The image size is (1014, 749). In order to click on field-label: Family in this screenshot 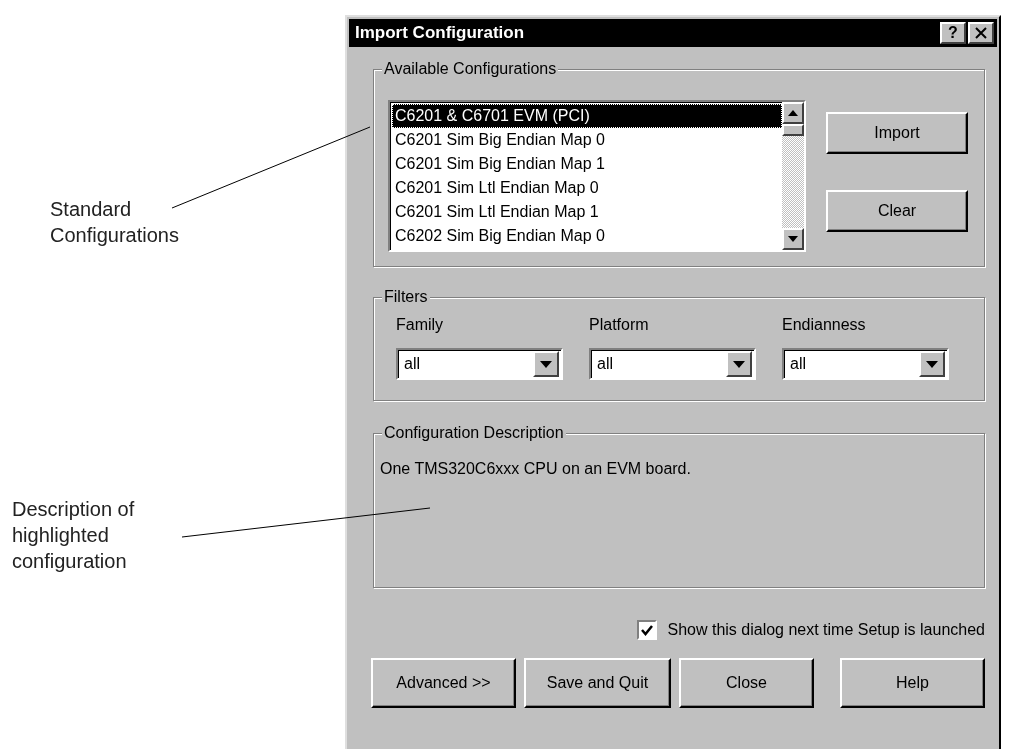, I will do `click(420, 325)`.